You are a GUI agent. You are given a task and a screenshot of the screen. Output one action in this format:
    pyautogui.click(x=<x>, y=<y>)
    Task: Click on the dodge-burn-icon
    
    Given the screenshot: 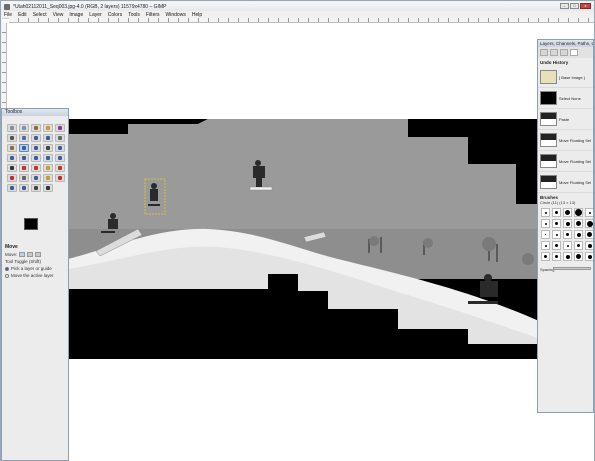 What is the action you would take?
    pyautogui.click(x=48, y=188)
    